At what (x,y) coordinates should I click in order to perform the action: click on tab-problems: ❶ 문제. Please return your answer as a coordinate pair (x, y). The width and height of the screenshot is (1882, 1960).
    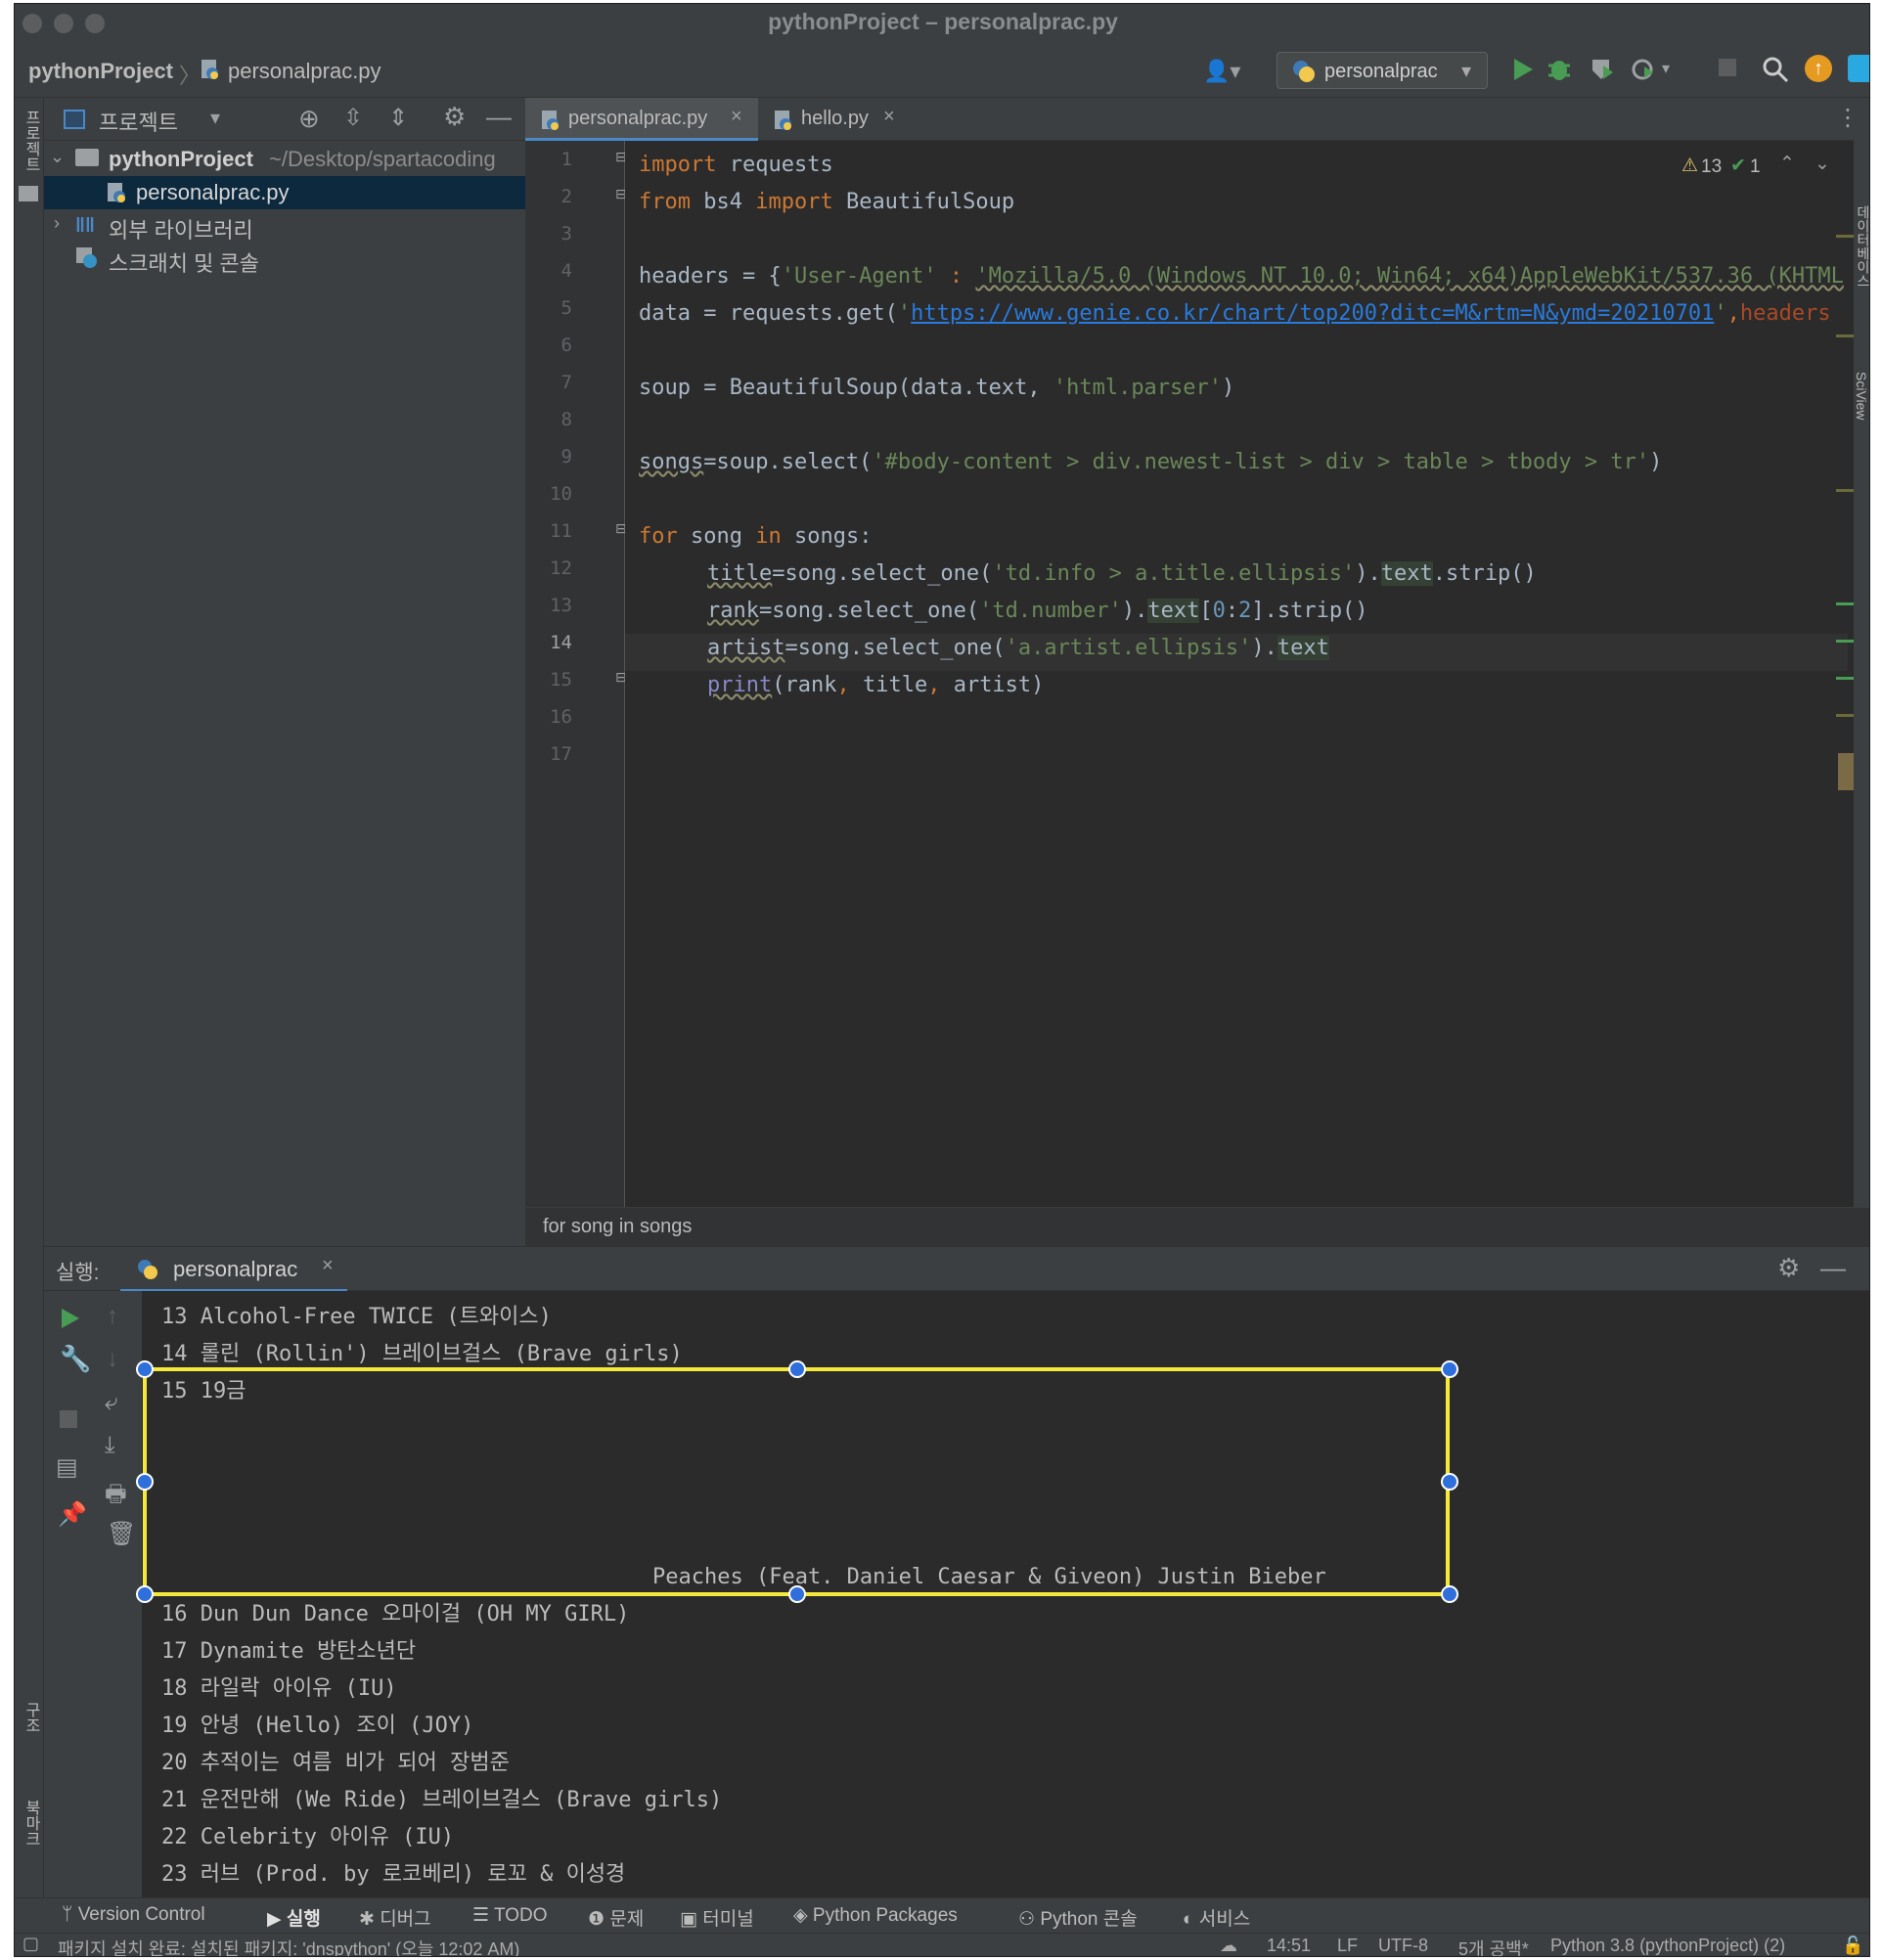
    Looking at the image, I should click on (616, 1917).